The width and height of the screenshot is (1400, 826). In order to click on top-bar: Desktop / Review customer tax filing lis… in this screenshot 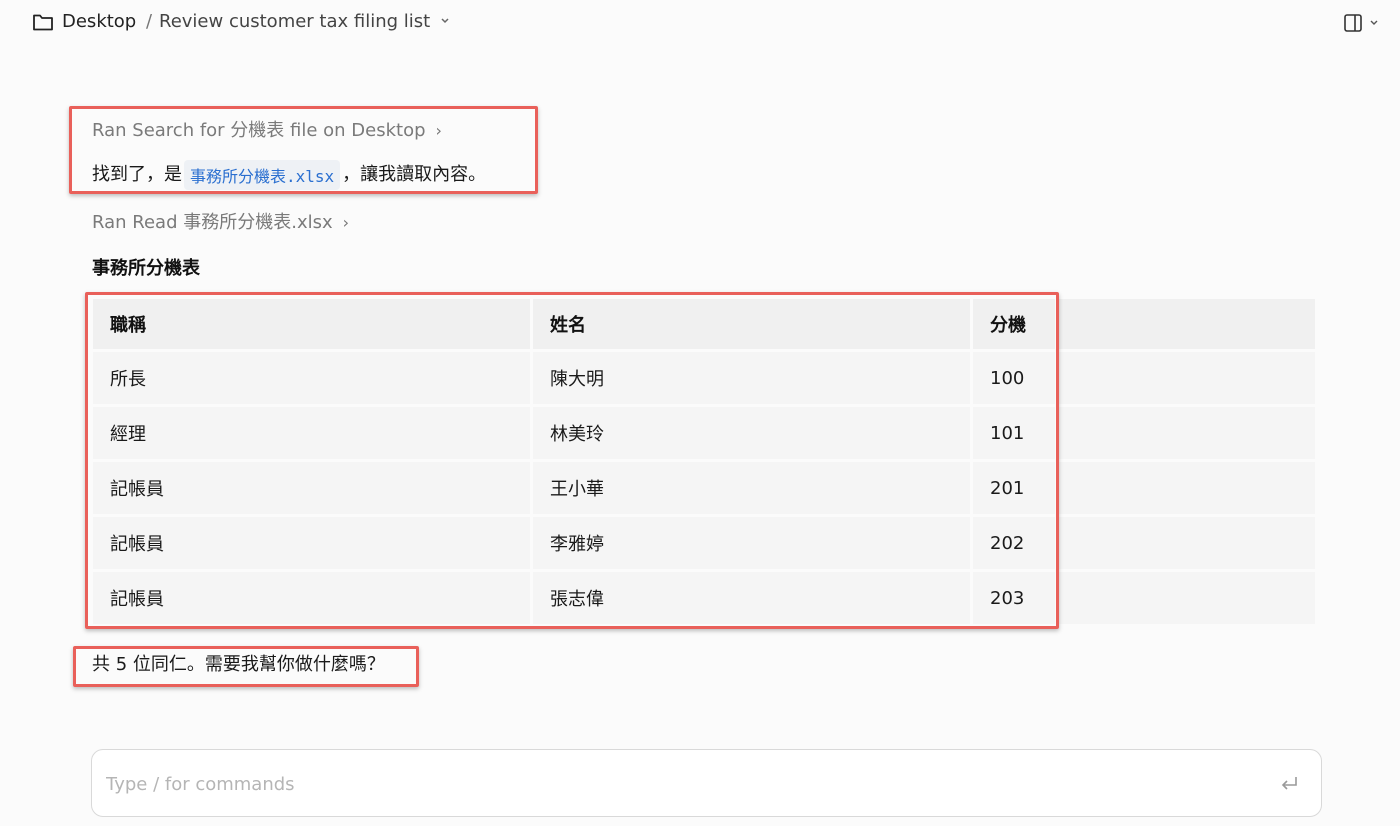, I will do `click(700, 22)`.